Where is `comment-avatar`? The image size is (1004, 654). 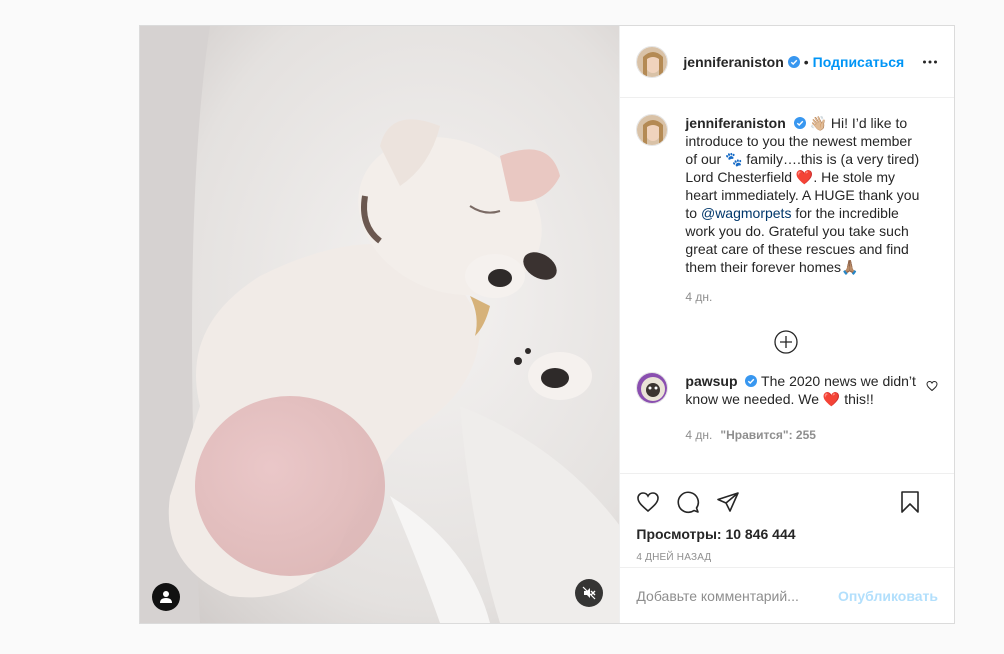 comment-avatar is located at coordinates (652, 388).